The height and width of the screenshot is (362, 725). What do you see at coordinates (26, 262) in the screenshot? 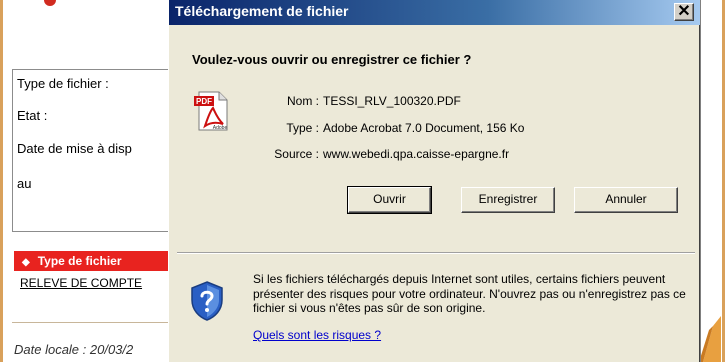
I see `diamond-icon: ◆` at bounding box center [26, 262].